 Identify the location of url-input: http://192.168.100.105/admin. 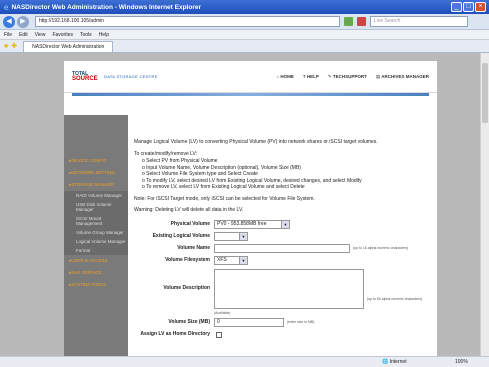
(187, 21).